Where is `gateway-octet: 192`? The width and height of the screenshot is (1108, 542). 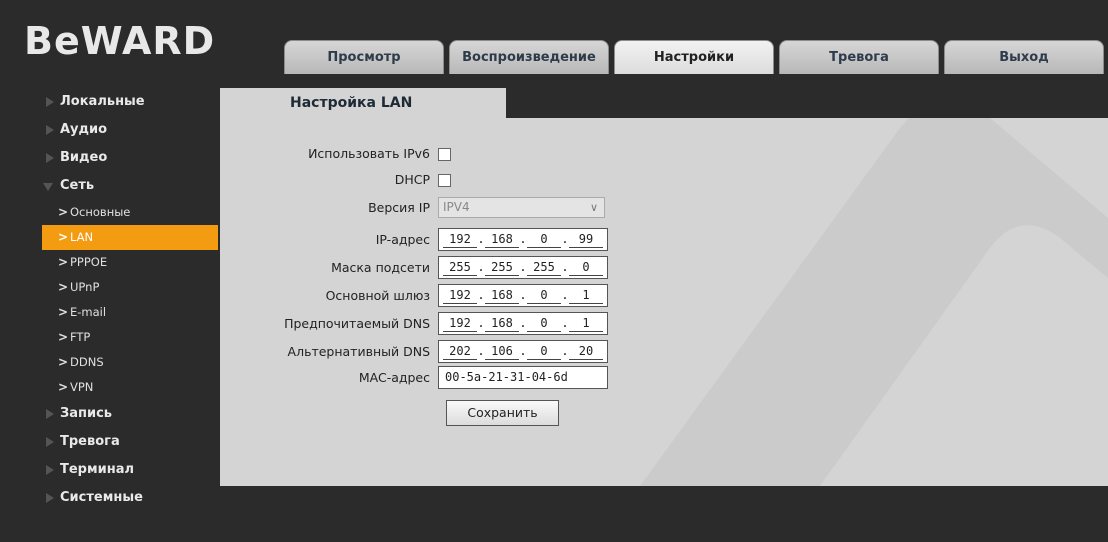 gateway-octet: 192 is located at coordinates (460, 296).